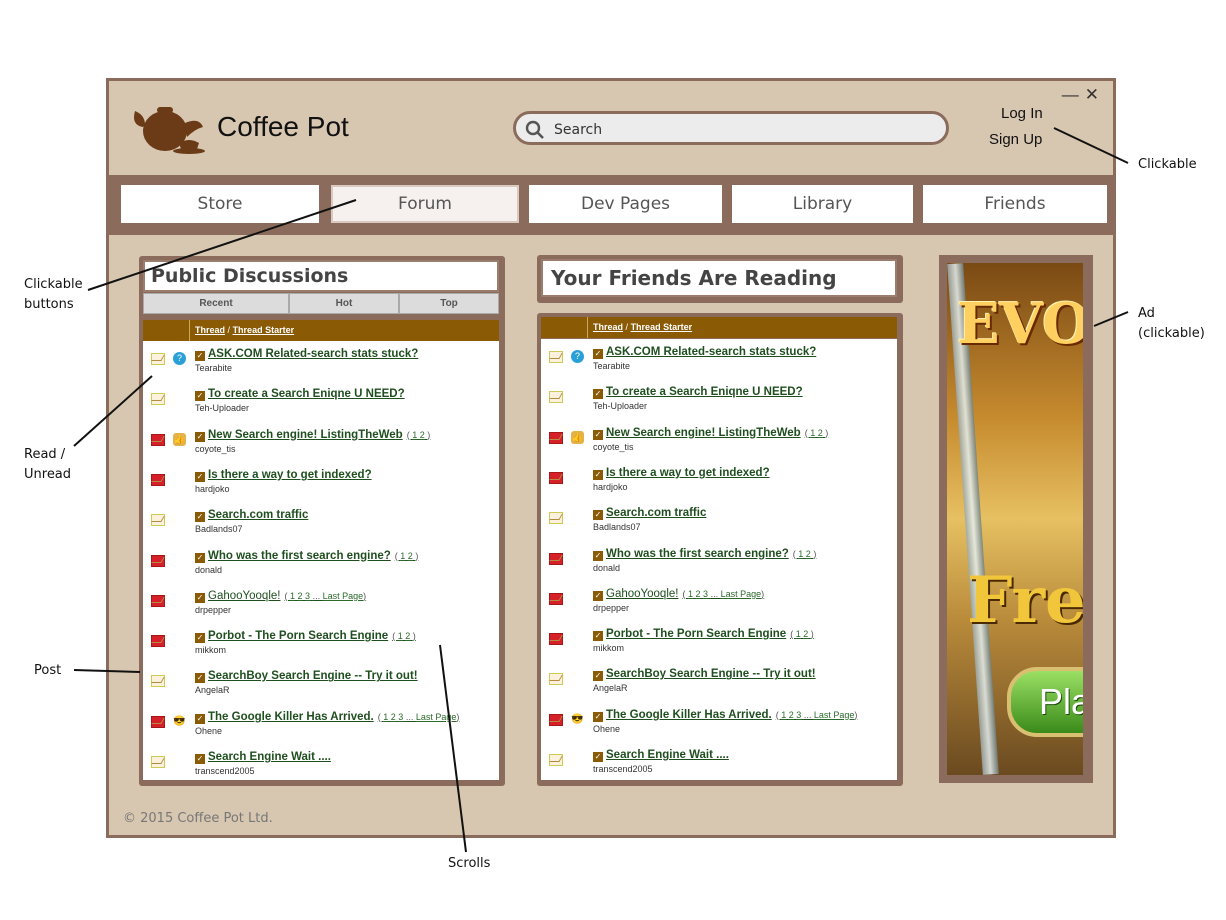 This screenshot has height=920, width=1226. I want to click on signup-link: Sign Up, so click(1015, 139).